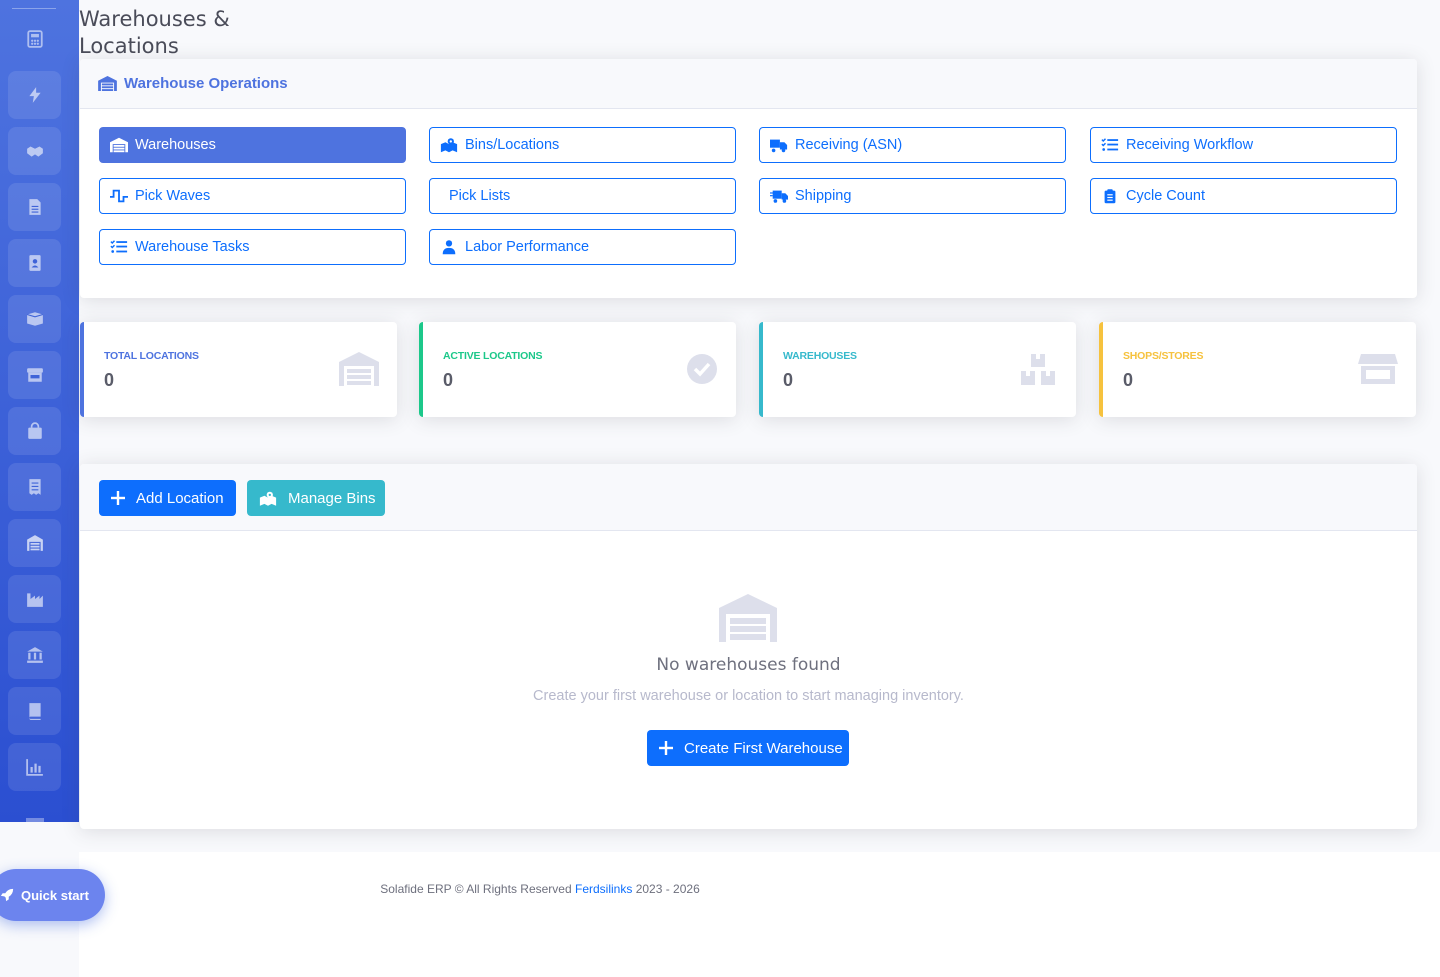  I want to click on quick-start-label: Quick start, so click(55, 895).